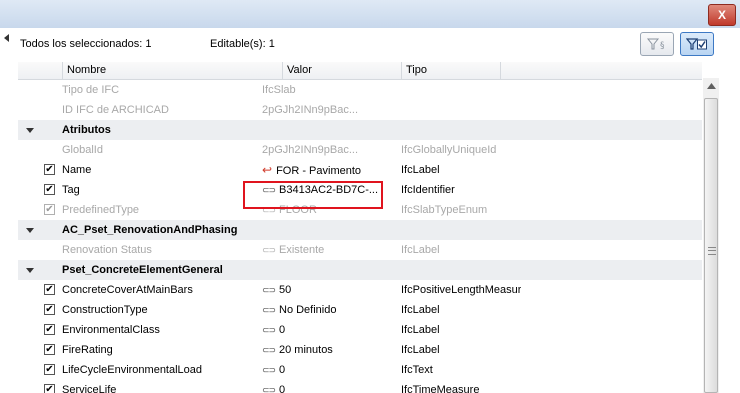 The height and width of the screenshot is (393, 740). What do you see at coordinates (330, 290) in the screenshot?
I see `property-value: ⊂⊃ 50` at bounding box center [330, 290].